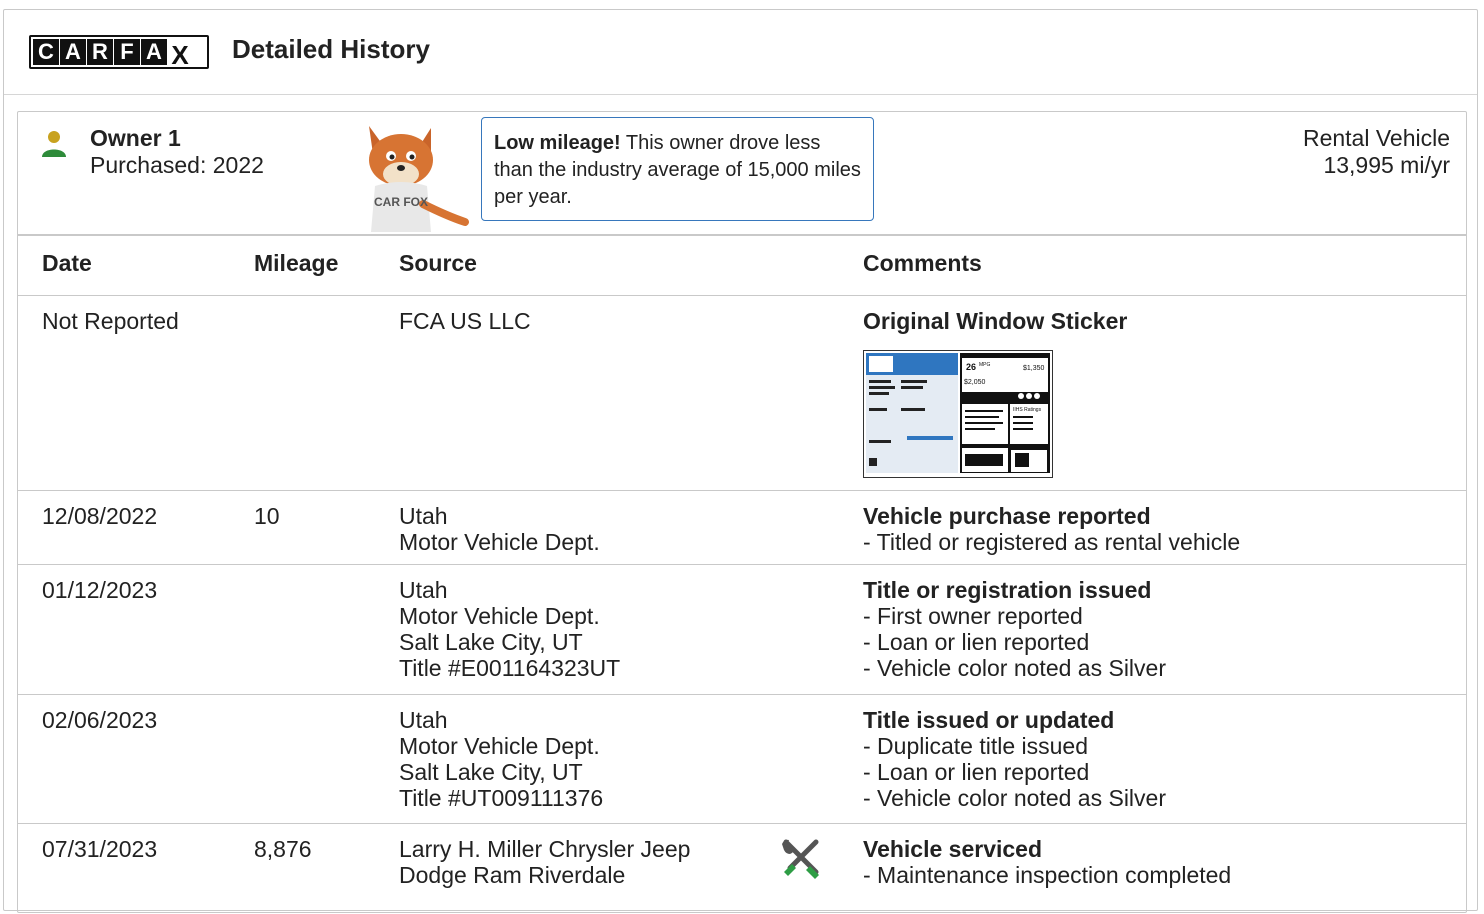 The height and width of the screenshot is (914, 1484). Describe the element at coordinates (401, 202) in the screenshot. I see `fox-shirt-text: CAR FOX` at that location.